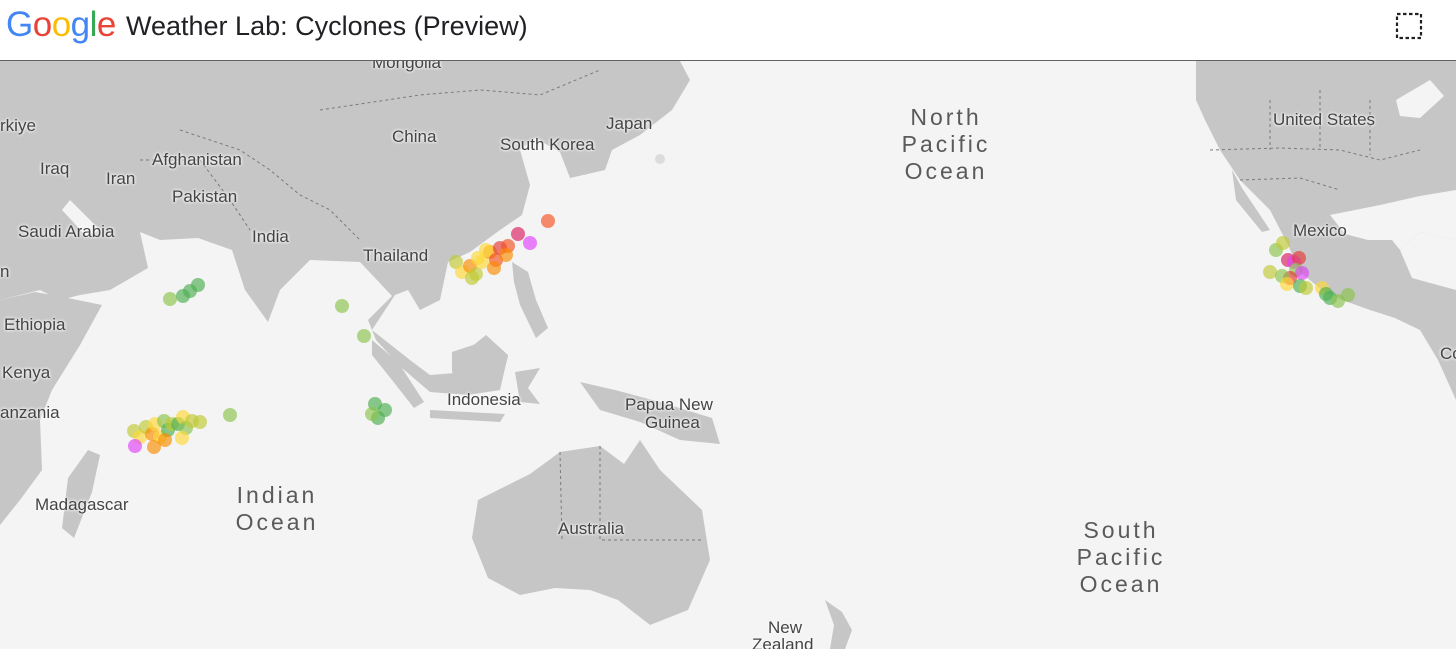 The image size is (1456, 649). Describe the element at coordinates (547, 144) in the screenshot. I see `label-south-korea: South Korea` at that location.